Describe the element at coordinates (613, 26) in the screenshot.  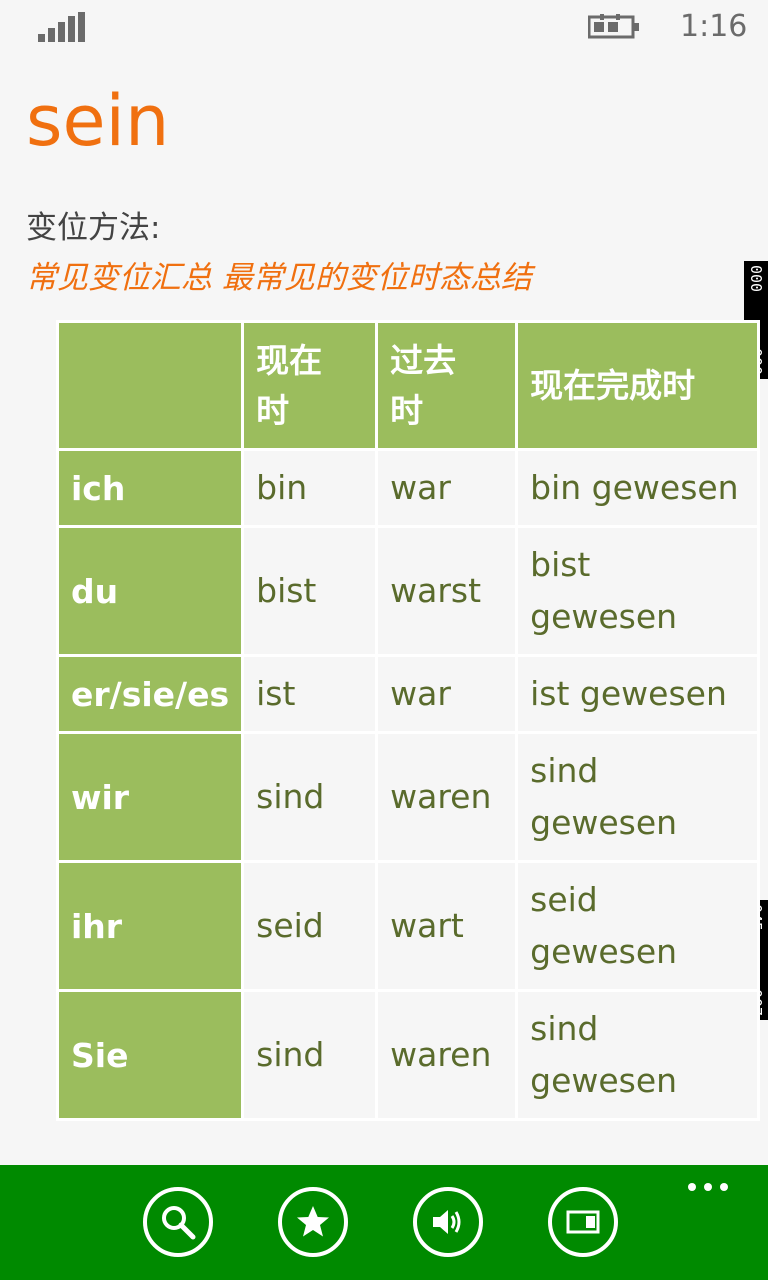
I see `battery-charging-icon` at that location.